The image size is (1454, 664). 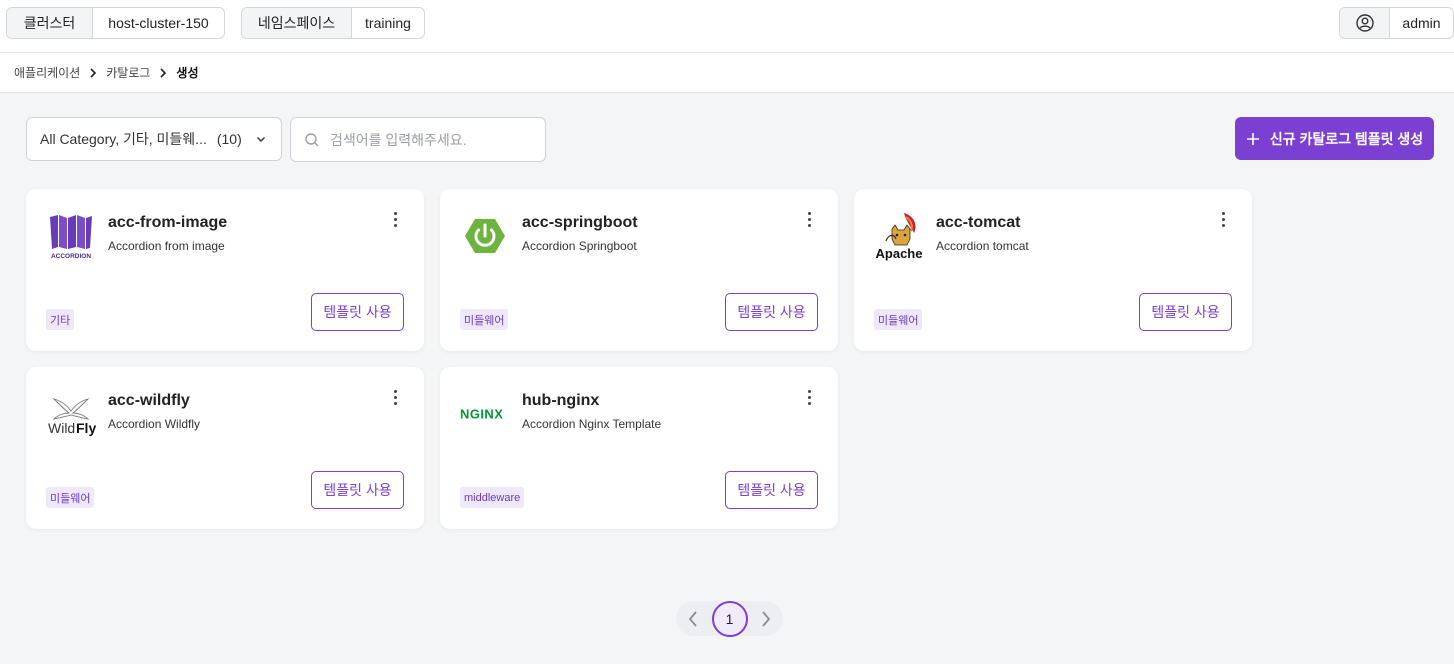 What do you see at coordinates (71, 256) in the screenshot?
I see `svg-text: ACCORDION` at bounding box center [71, 256].